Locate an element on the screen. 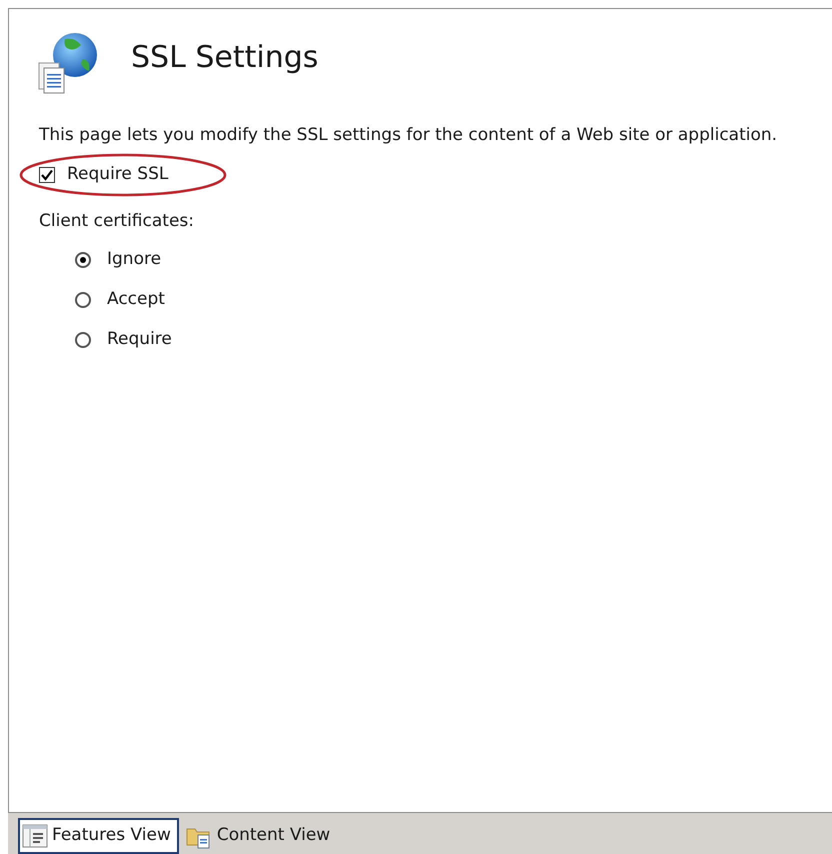 The image size is (832, 854). radio-label: Ignore is located at coordinates (134, 259).